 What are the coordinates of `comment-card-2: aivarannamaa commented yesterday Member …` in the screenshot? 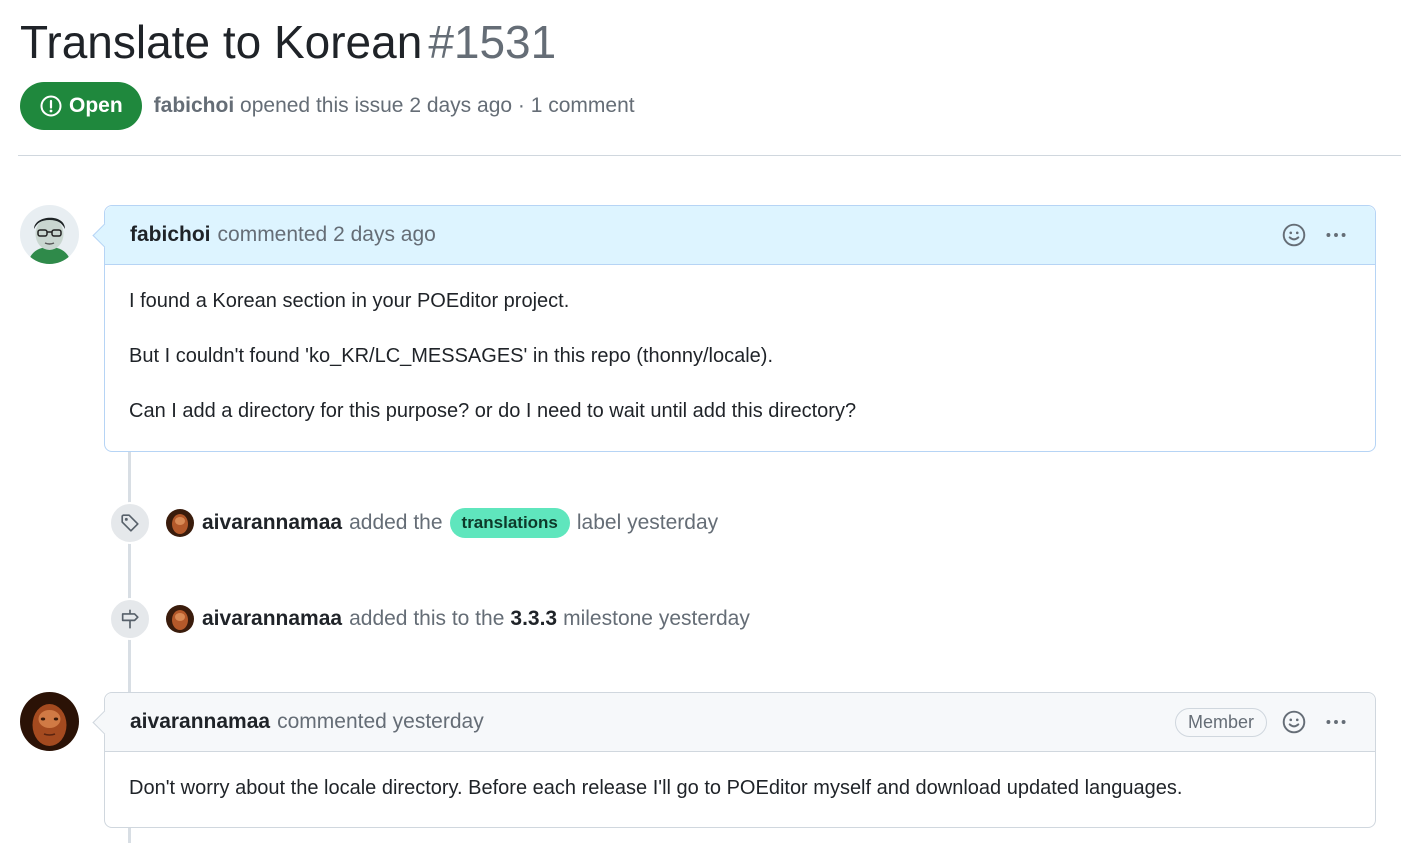 It's located at (740, 760).